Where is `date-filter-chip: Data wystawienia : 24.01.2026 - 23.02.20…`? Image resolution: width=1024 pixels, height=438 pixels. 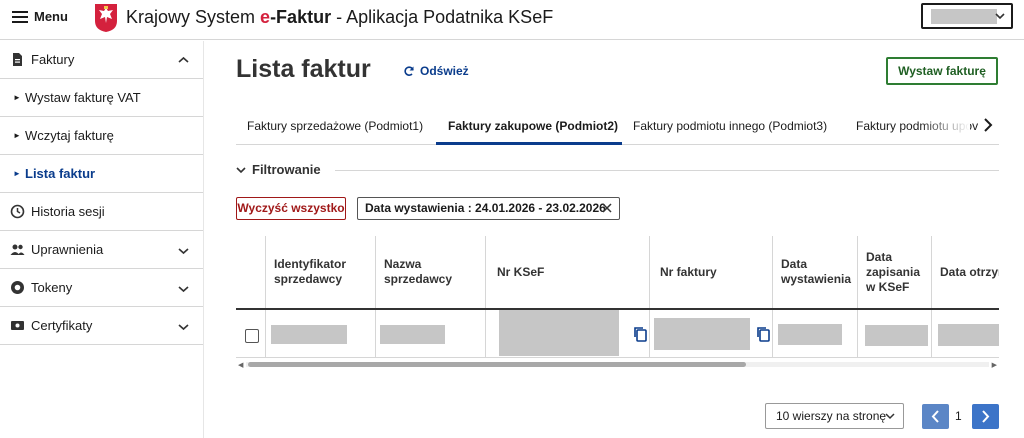 date-filter-chip: Data wystawienia : 24.01.2026 - 23.02.20… is located at coordinates (488, 208).